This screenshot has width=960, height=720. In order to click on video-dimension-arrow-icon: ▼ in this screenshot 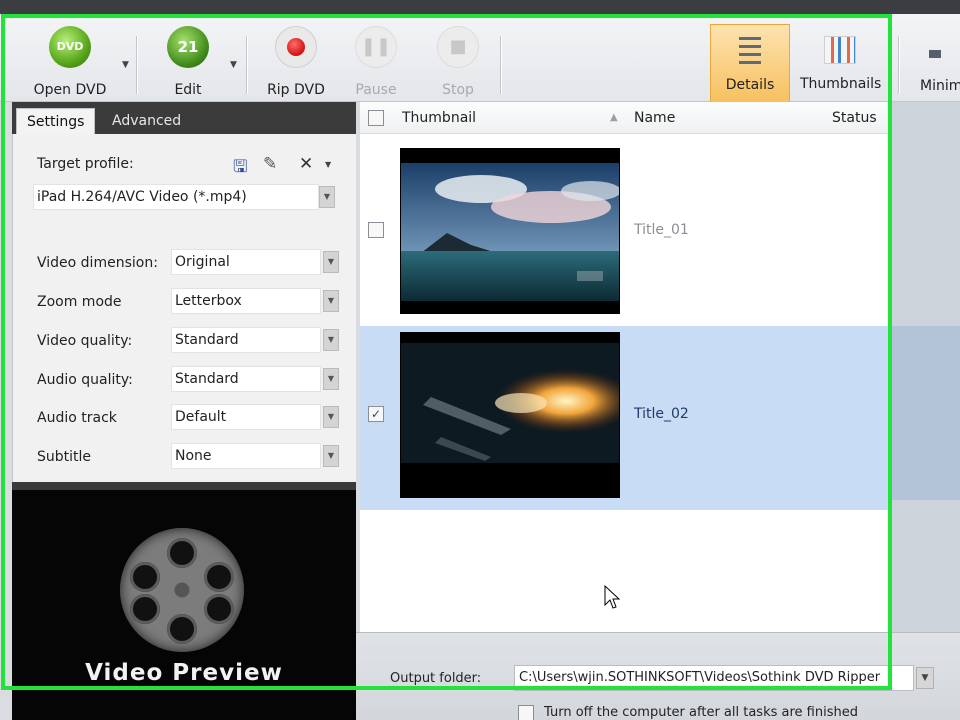, I will do `click(331, 262)`.